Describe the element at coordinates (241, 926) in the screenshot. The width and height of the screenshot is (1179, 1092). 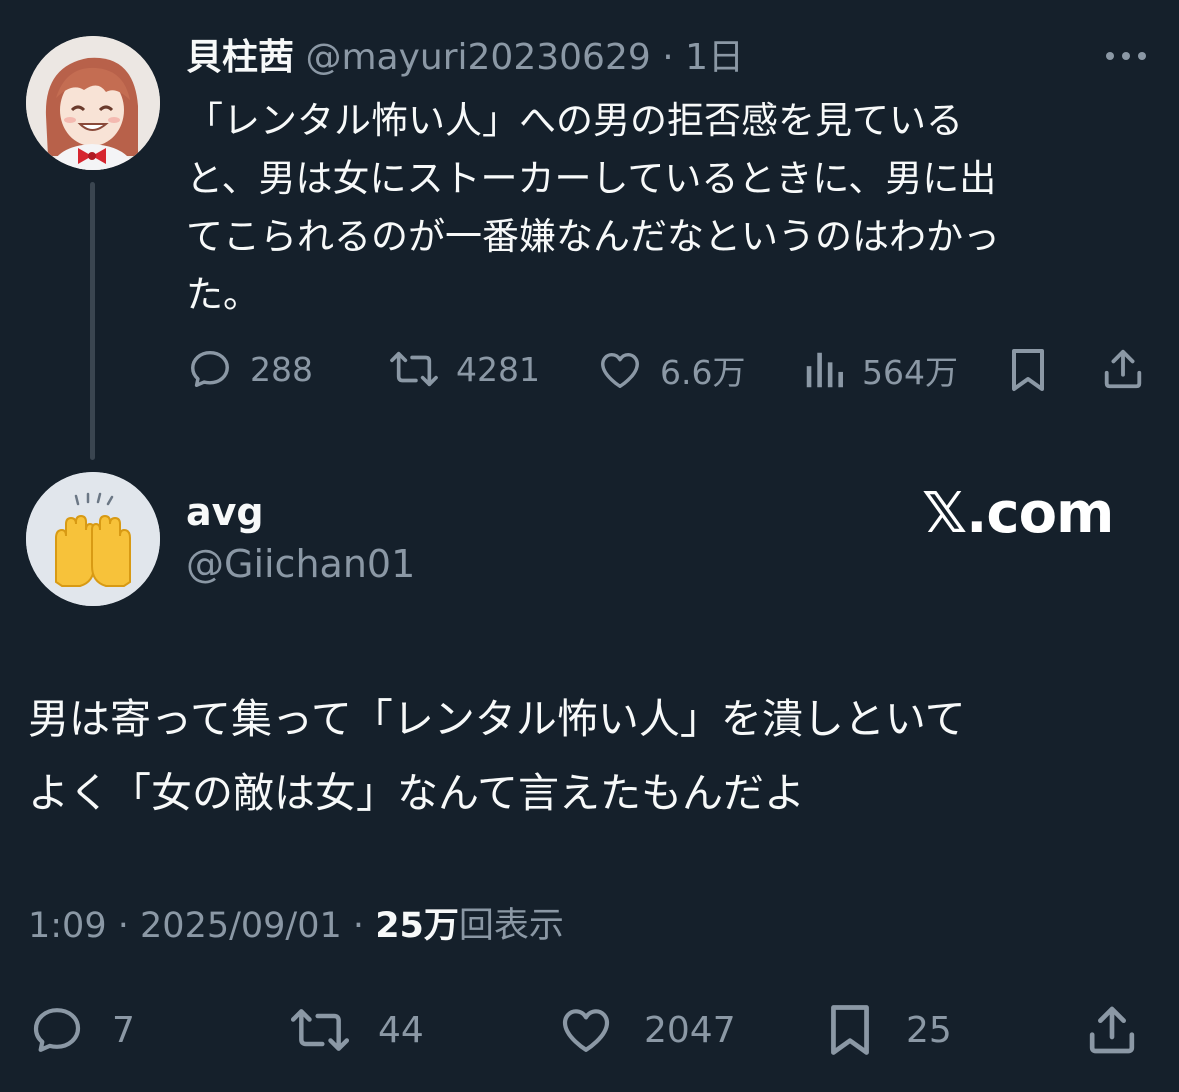
I see `reply-date: 2025/09/01` at that location.